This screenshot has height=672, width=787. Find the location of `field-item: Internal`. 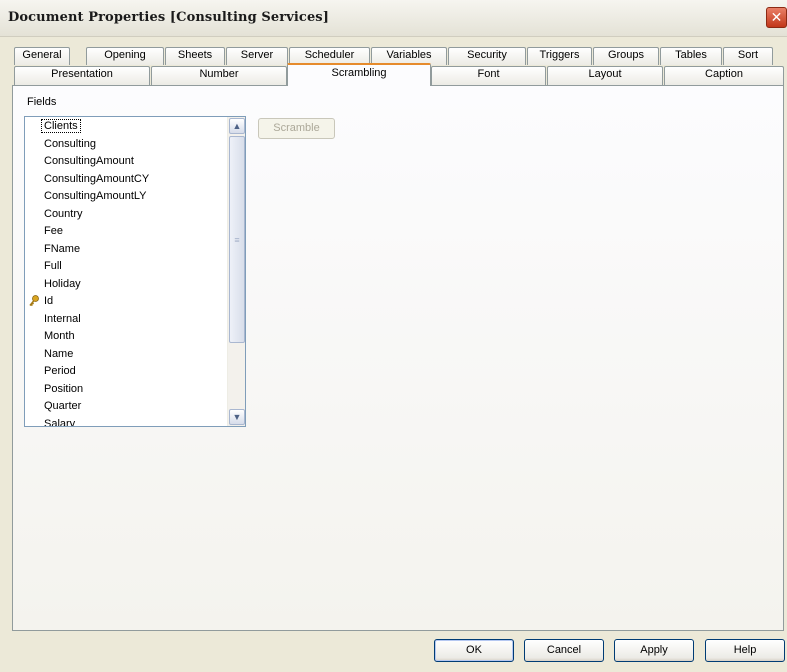

field-item: Internal is located at coordinates (125, 320).